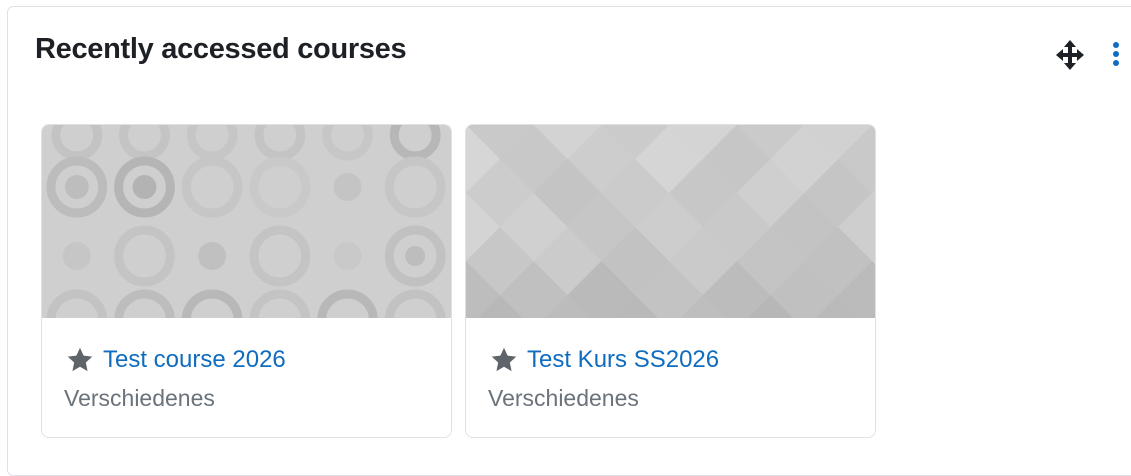 The width and height of the screenshot is (1131, 476). I want to click on course-name-link: Test course 2026, so click(194, 360).